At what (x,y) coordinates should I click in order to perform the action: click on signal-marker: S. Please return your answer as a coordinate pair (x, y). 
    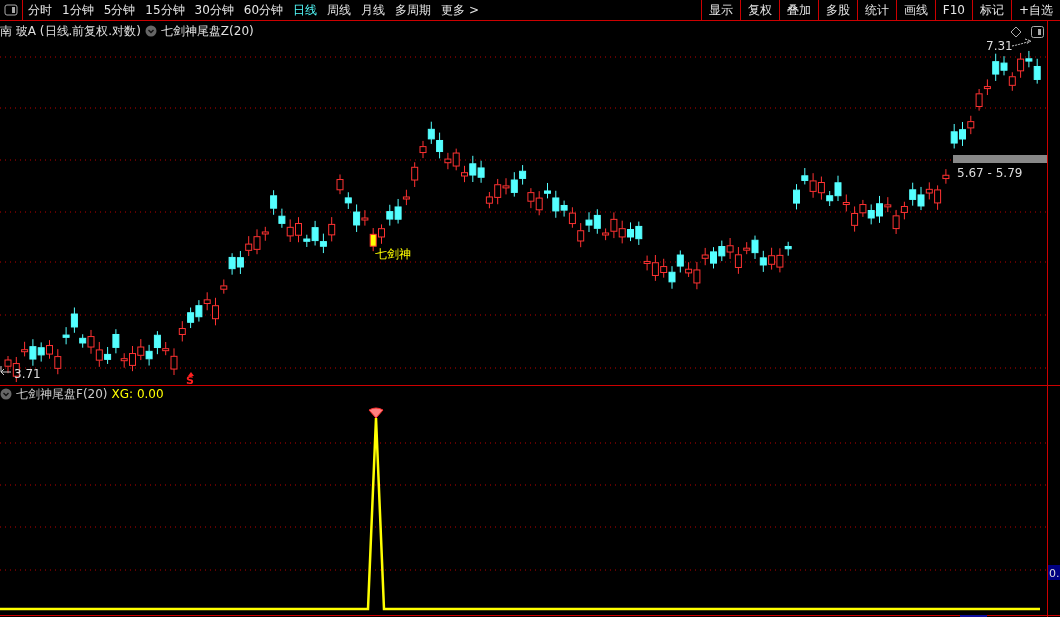
    Looking at the image, I should click on (190, 380).